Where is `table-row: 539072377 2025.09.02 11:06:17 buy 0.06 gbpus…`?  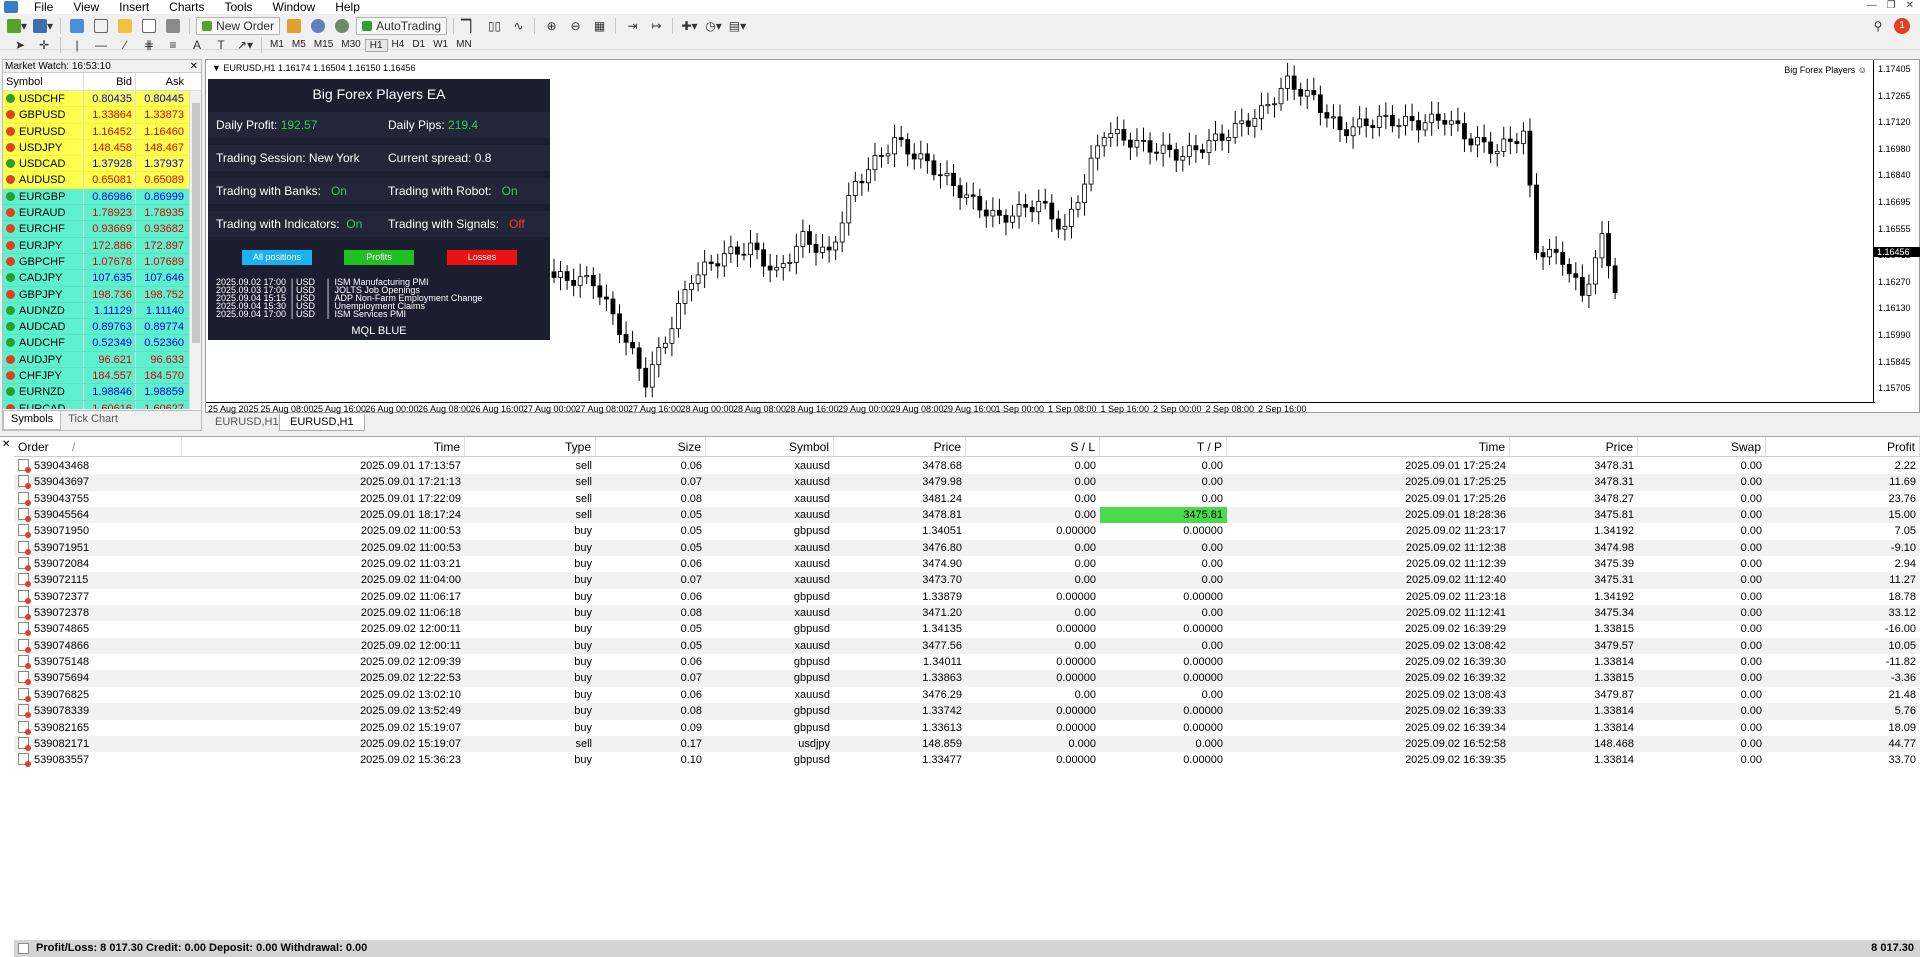 table-row: 539072377 2025.09.02 11:06:17 buy 0.06 gbpus… is located at coordinates (967, 597).